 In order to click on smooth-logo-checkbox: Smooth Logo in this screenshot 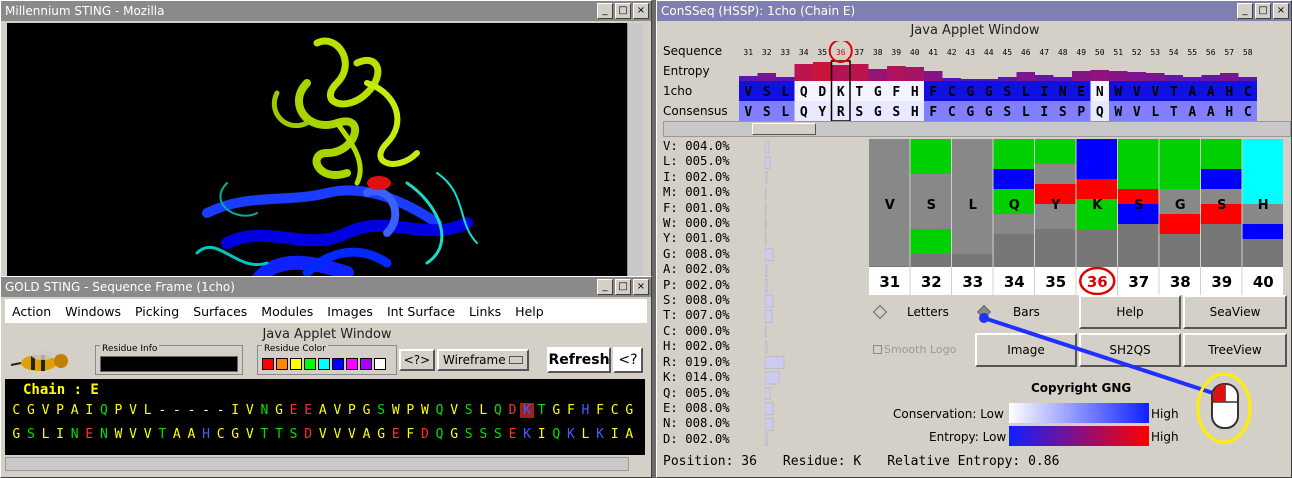, I will do `click(914, 349)`.